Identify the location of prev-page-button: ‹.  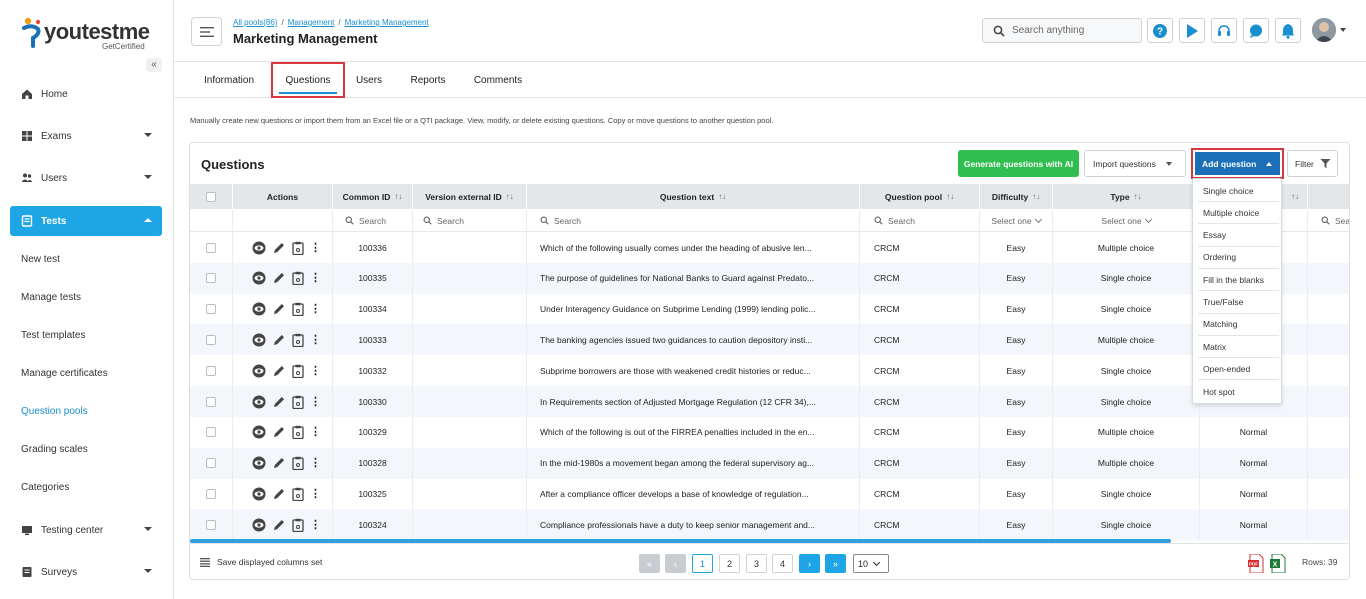
(675, 563).